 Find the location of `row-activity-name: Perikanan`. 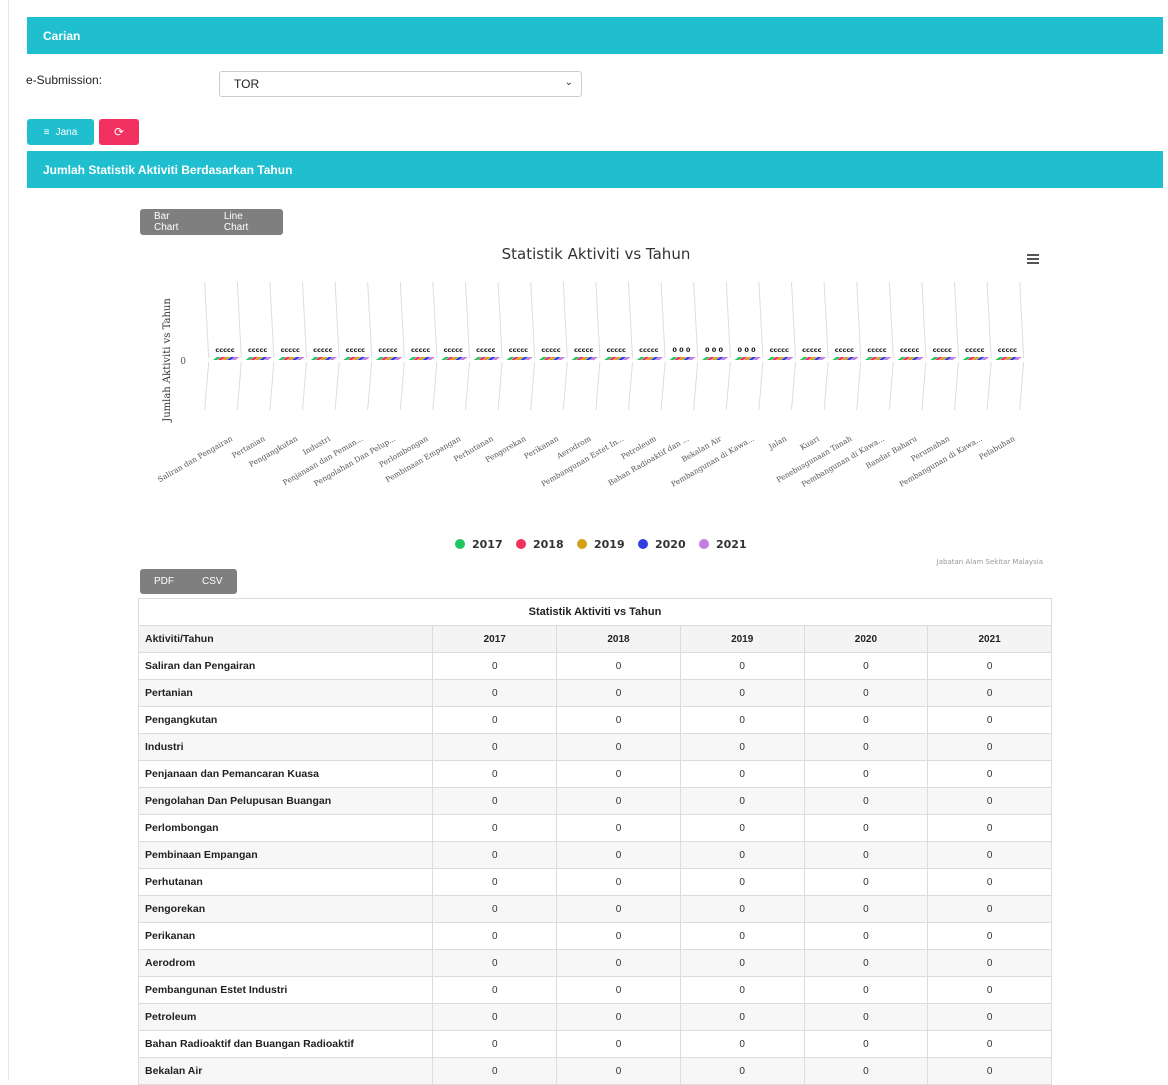

row-activity-name: Perikanan is located at coordinates (285, 936).